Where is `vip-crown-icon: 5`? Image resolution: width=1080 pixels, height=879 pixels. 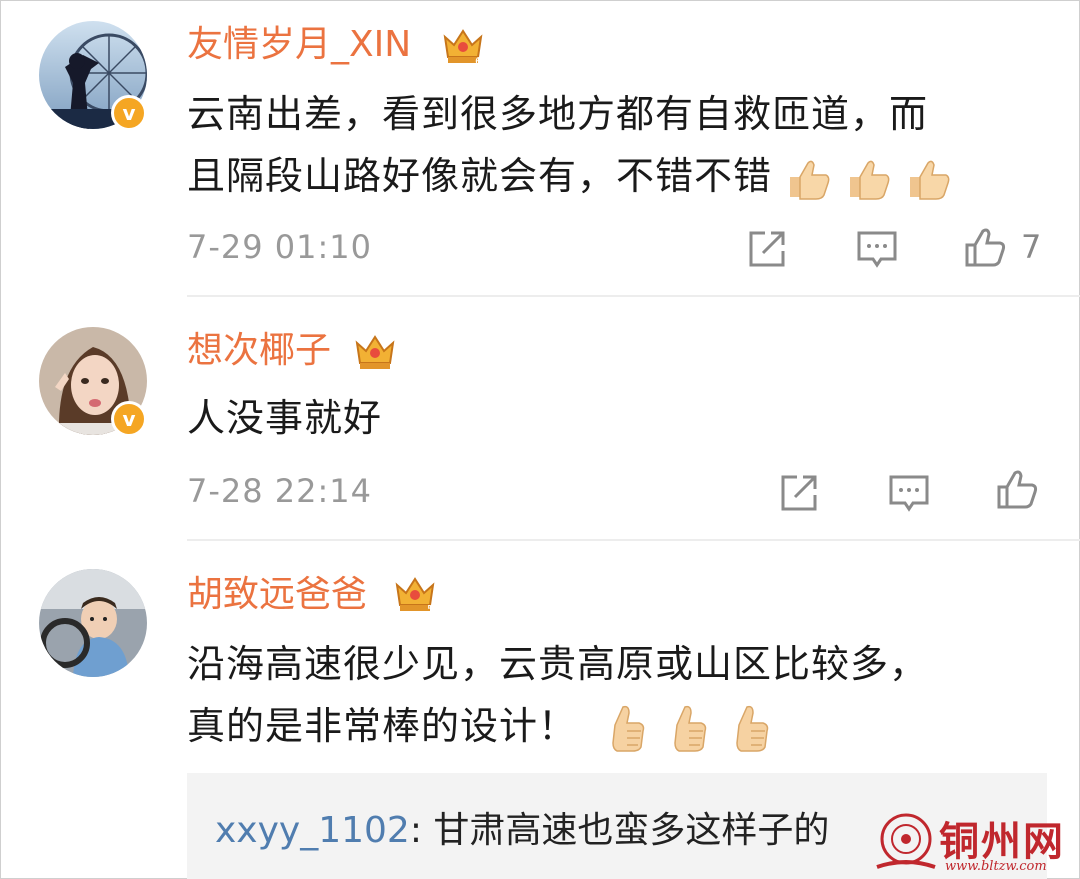
vip-crown-icon: 5 is located at coordinates (415, 596).